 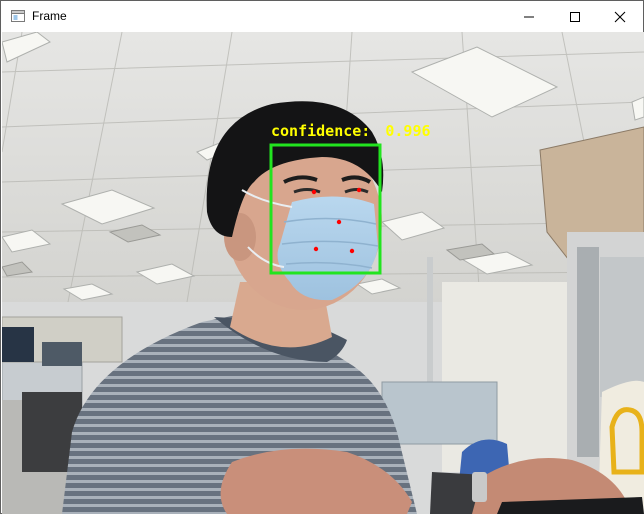 I want to click on minimize-button, so click(x=529, y=16).